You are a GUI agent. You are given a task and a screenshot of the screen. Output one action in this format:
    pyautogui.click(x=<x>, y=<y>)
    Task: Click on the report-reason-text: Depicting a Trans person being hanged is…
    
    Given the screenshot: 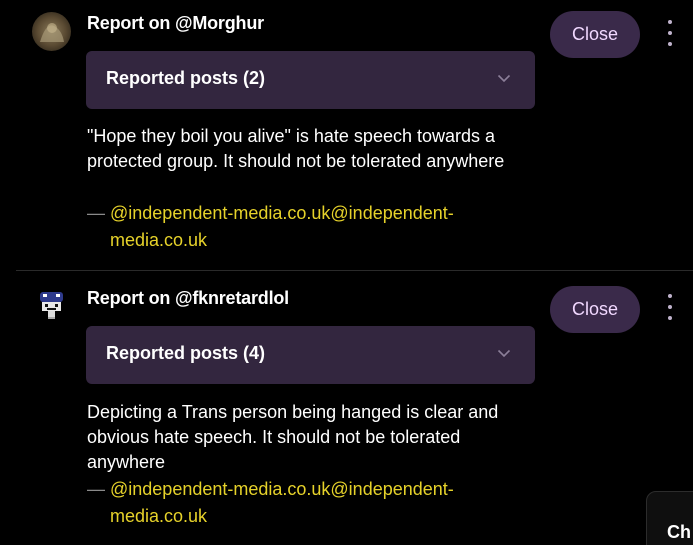 What is the action you would take?
    pyautogui.click(x=293, y=437)
    